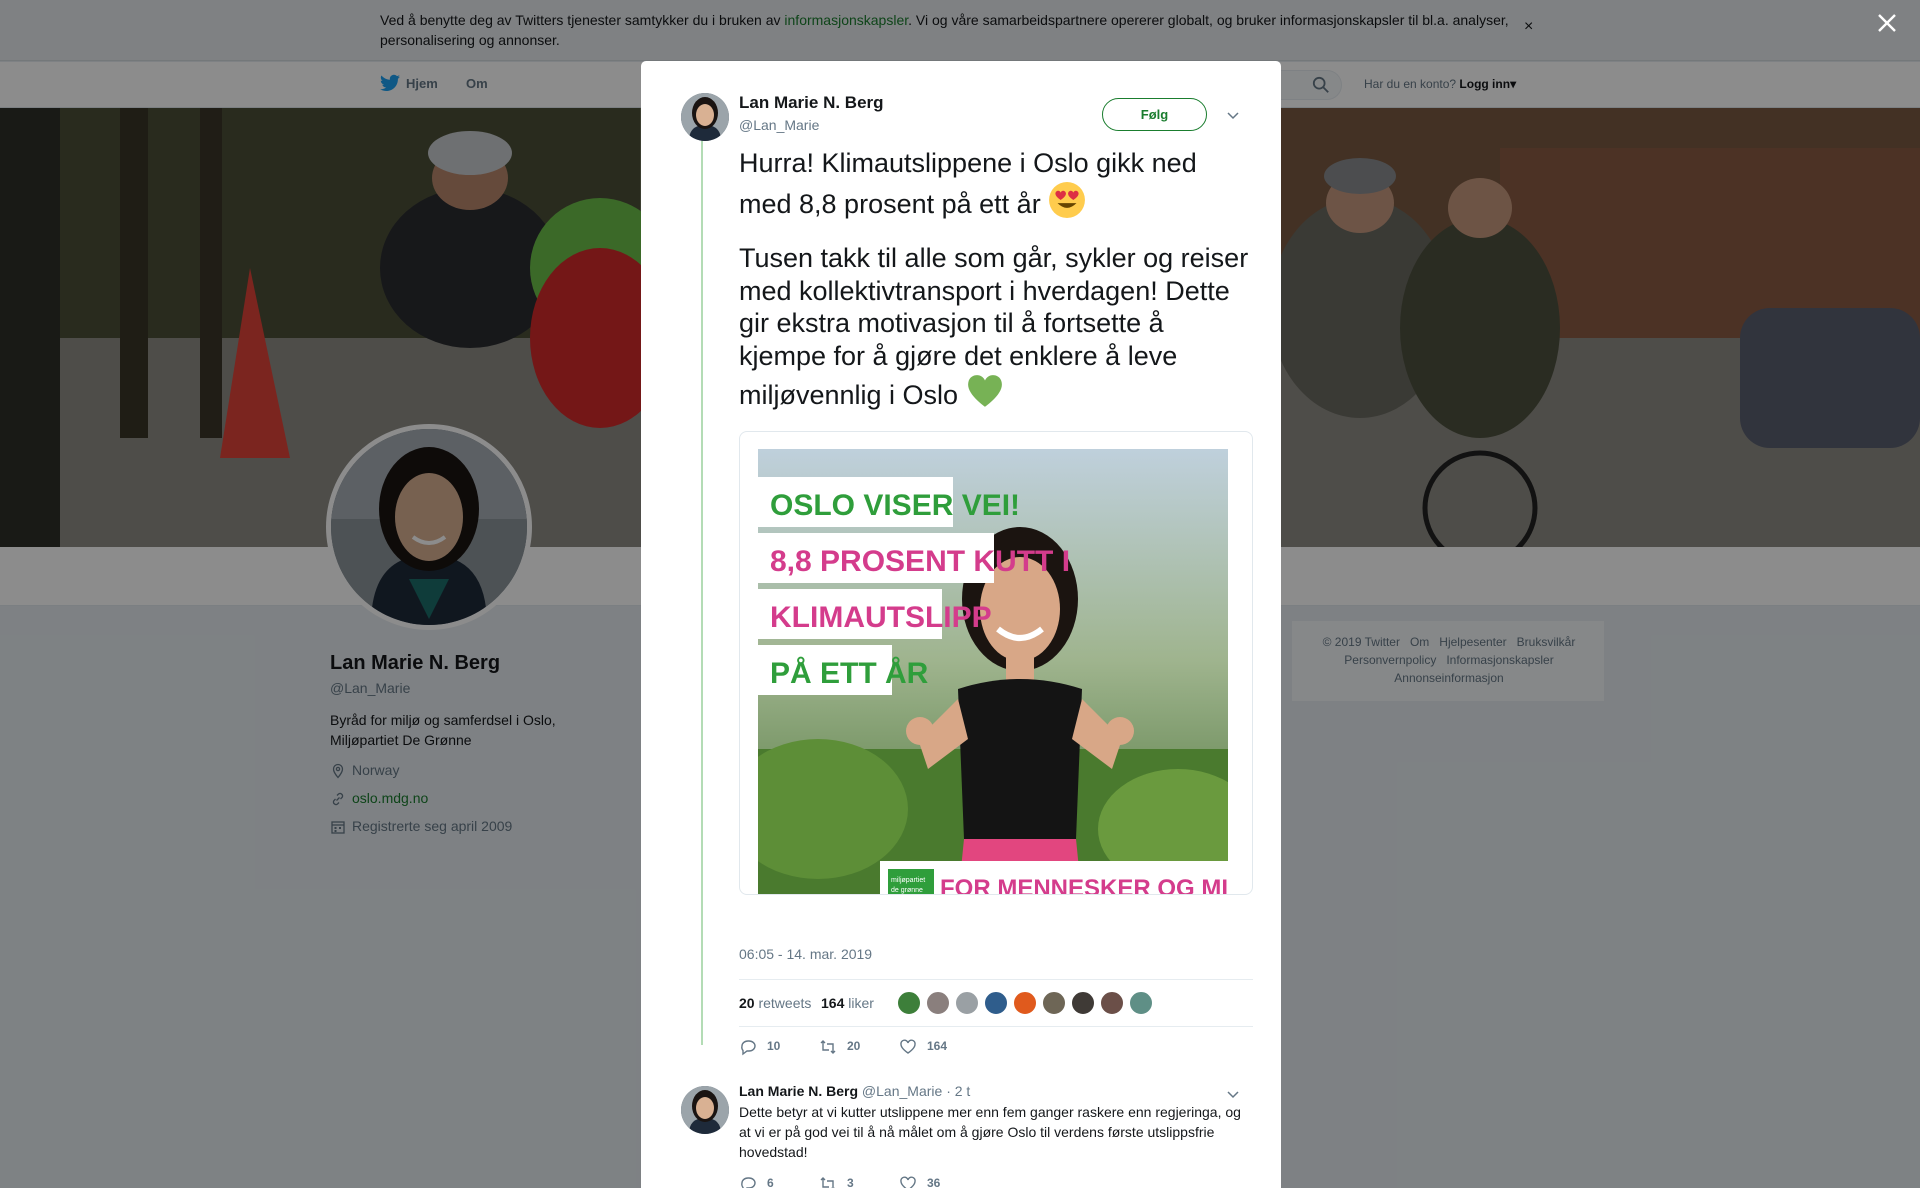 The image size is (1920, 1188). What do you see at coordinates (908, 880) in the screenshot?
I see `media-logo-line-1: miljøpartiet` at bounding box center [908, 880].